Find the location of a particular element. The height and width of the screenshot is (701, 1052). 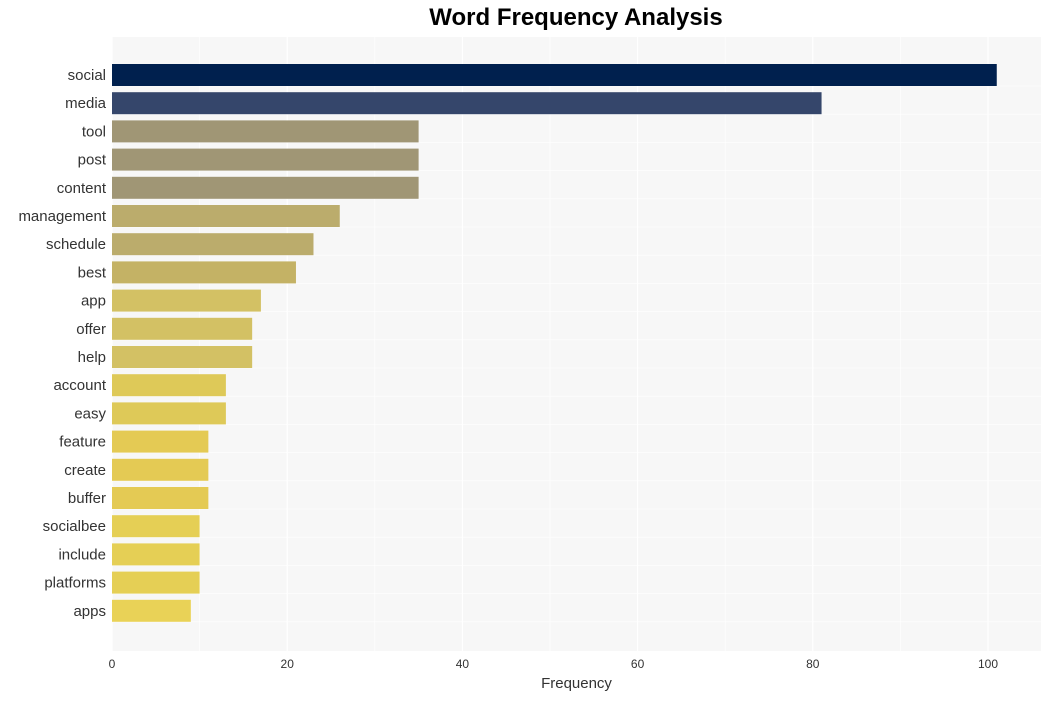

bar-easy is located at coordinates (169, 413).